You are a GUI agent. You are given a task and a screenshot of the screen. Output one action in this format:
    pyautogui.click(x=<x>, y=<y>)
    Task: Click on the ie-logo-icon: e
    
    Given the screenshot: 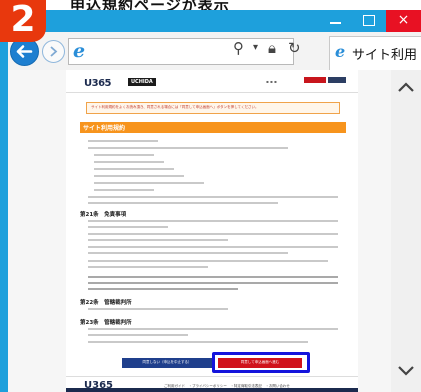 What is the action you would take?
    pyautogui.click(x=79, y=51)
    